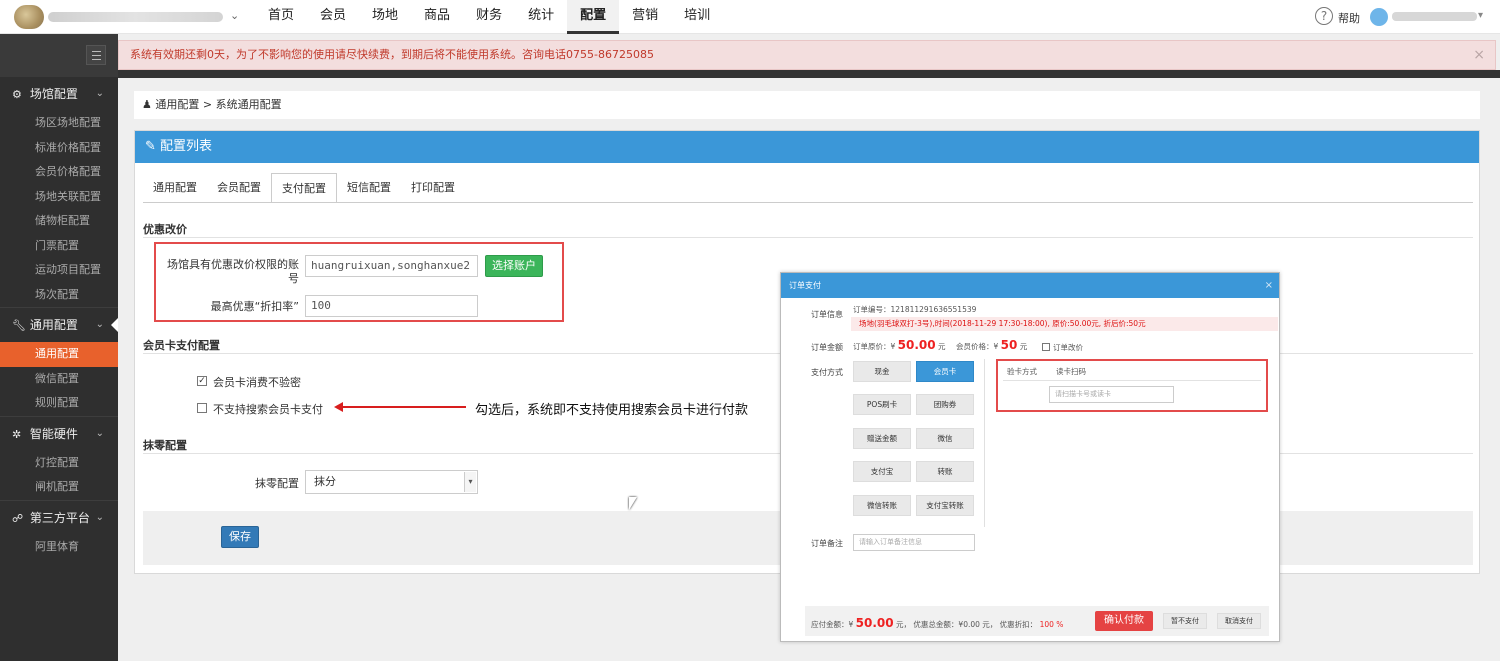  I want to click on checkbox-no-search-pay, so click(202, 408).